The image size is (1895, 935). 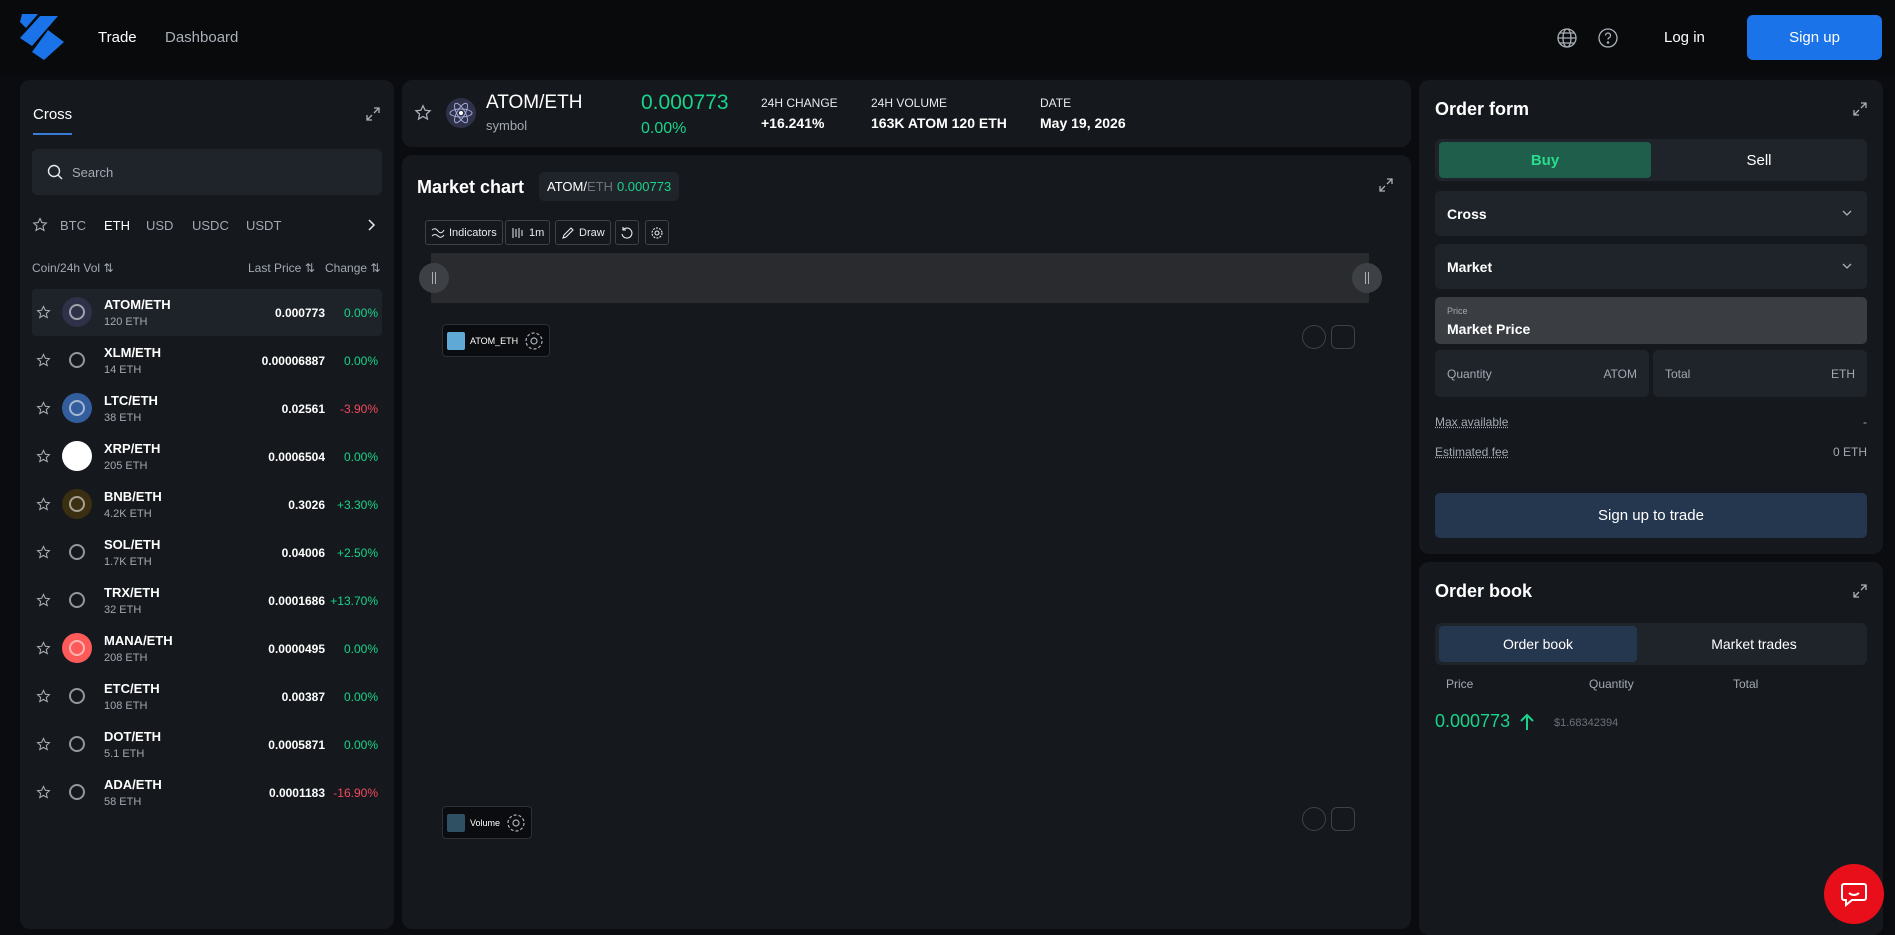 What do you see at coordinates (1567, 38) in the screenshot?
I see `globe-icon` at bounding box center [1567, 38].